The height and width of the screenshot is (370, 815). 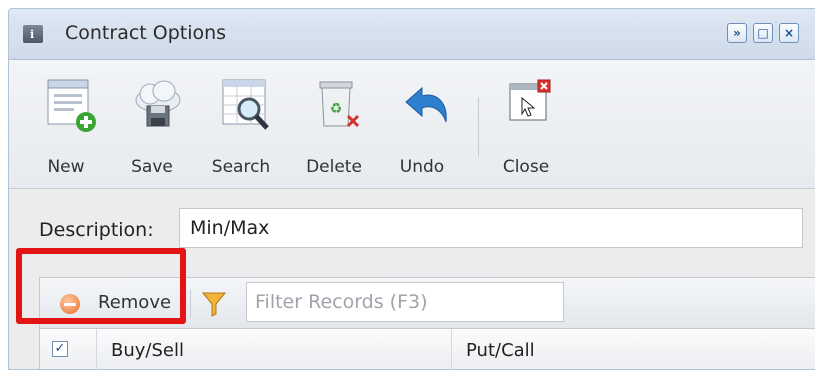 I want to click on column-header-put-call: Put/Call, so click(x=609, y=349).